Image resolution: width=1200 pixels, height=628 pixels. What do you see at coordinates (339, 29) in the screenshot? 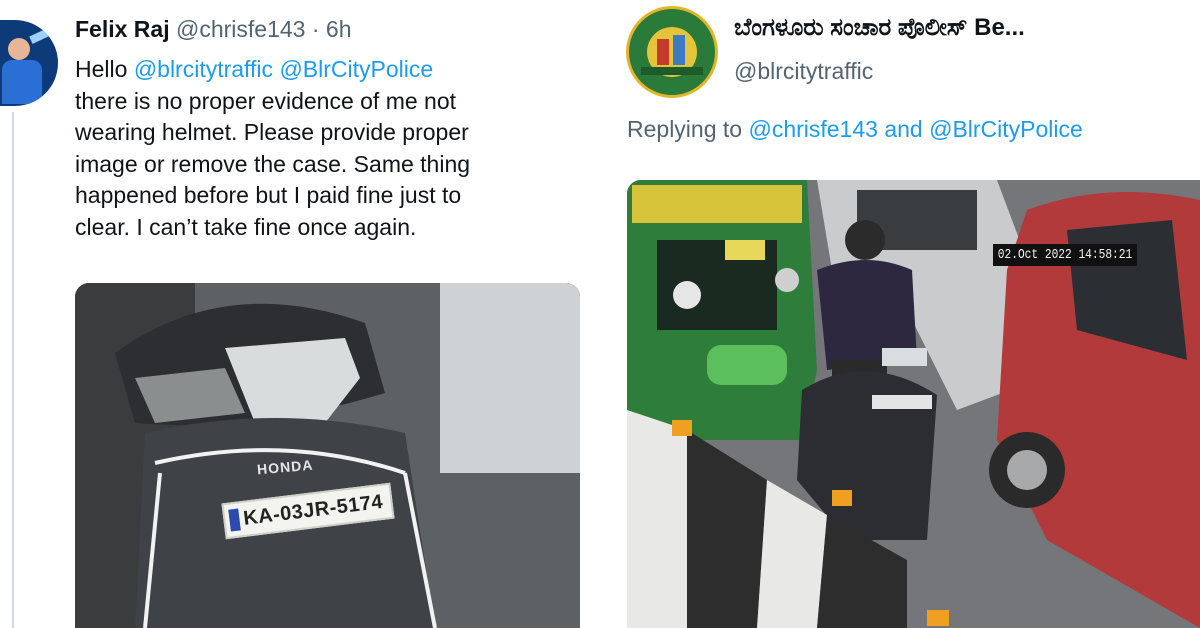
I see `tweet-time: 6h` at bounding box center [339, 29].